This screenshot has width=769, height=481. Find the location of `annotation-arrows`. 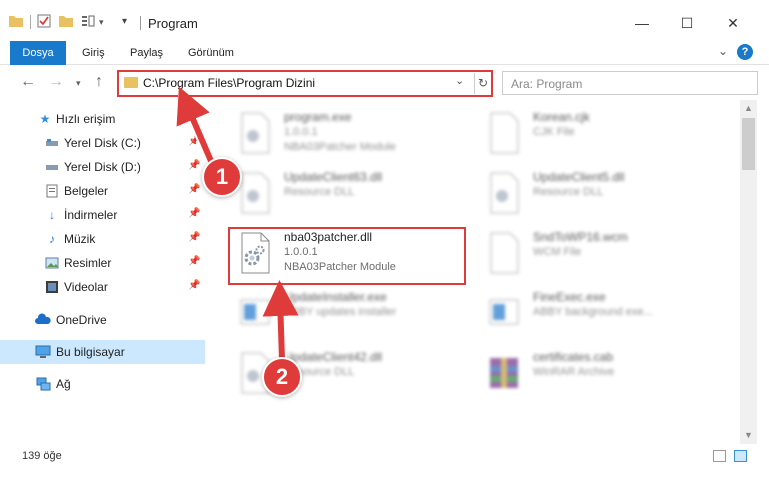

annotation-arrows is located at coordinates (237, 225).